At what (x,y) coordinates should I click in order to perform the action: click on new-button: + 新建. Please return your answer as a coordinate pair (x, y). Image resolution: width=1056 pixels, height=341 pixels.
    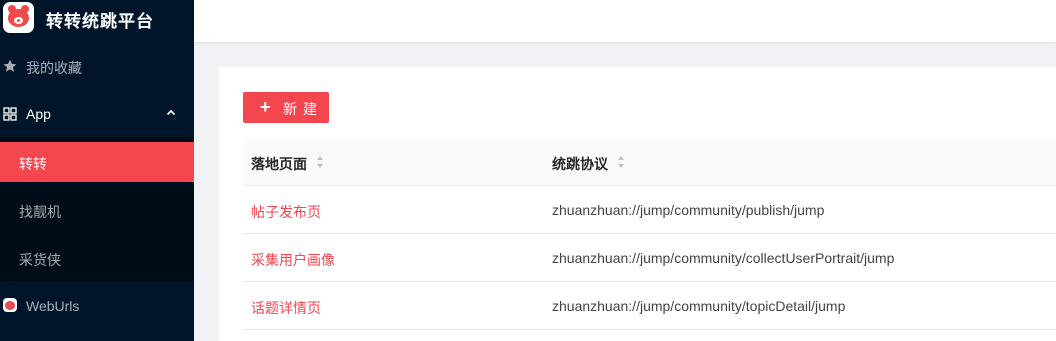
    Looking at the image, I should click on (286, 107).